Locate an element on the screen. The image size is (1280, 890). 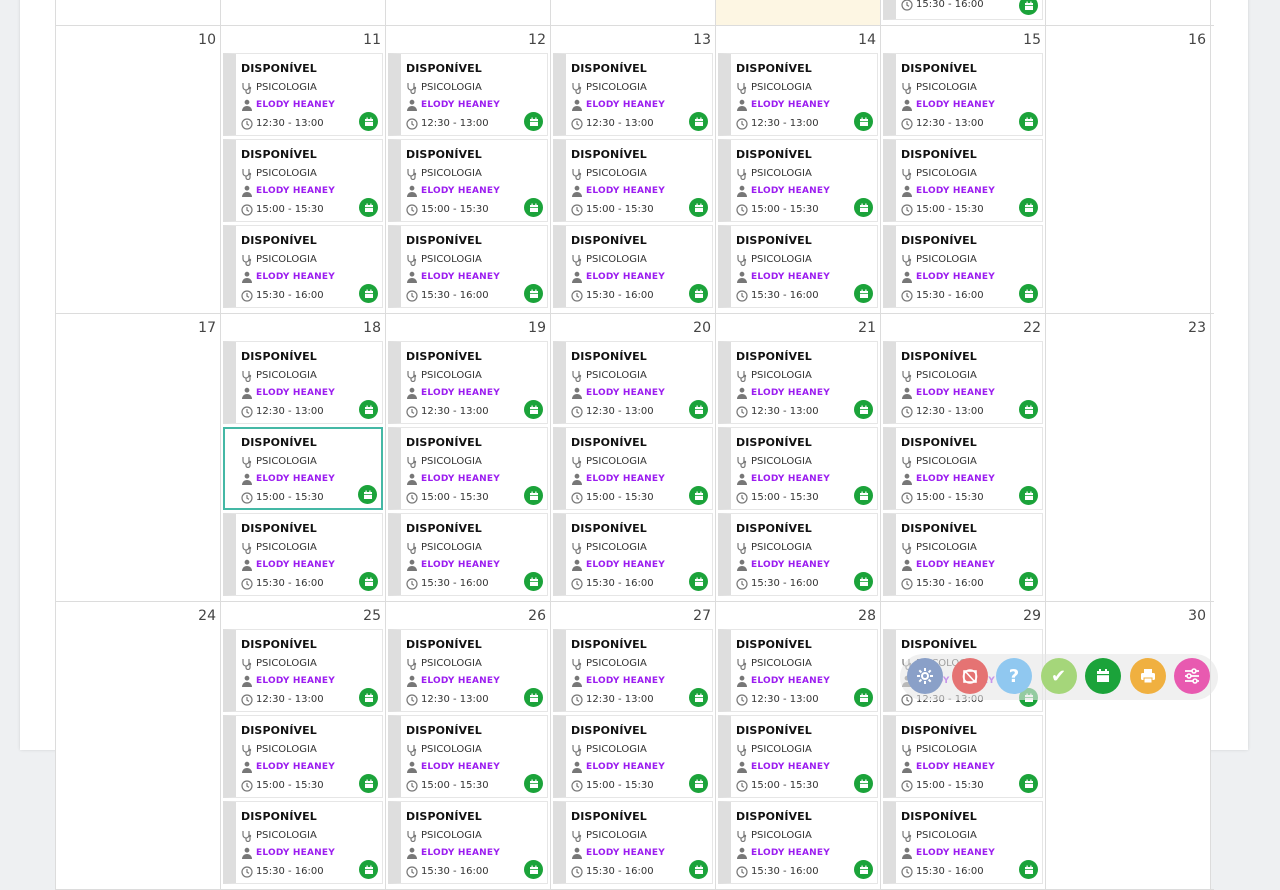
calendar-button is located at coordinates (1103, 676).